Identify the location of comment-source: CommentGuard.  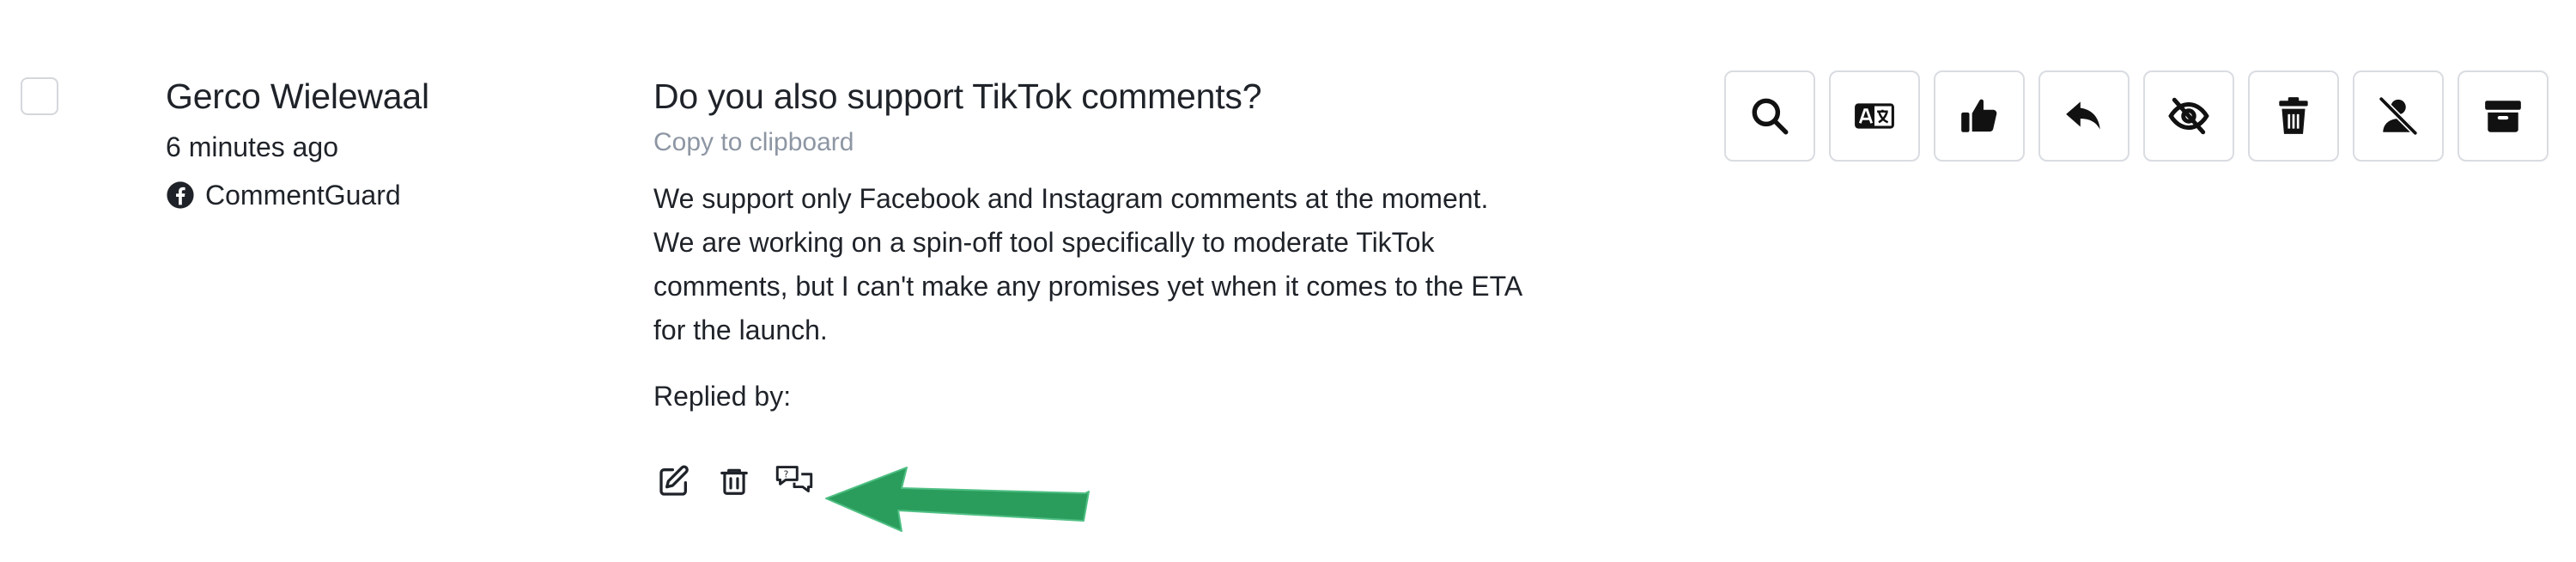
(297, 195).